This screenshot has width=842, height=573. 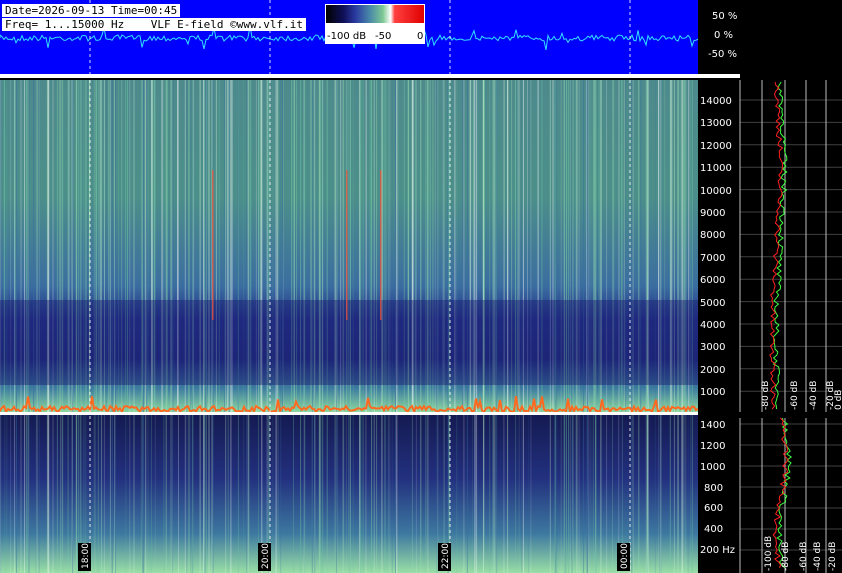 What do you see at coordinates (712, 280) in the screenshot?
I see `freq-label: 6000` at bounding box center [712, 280].